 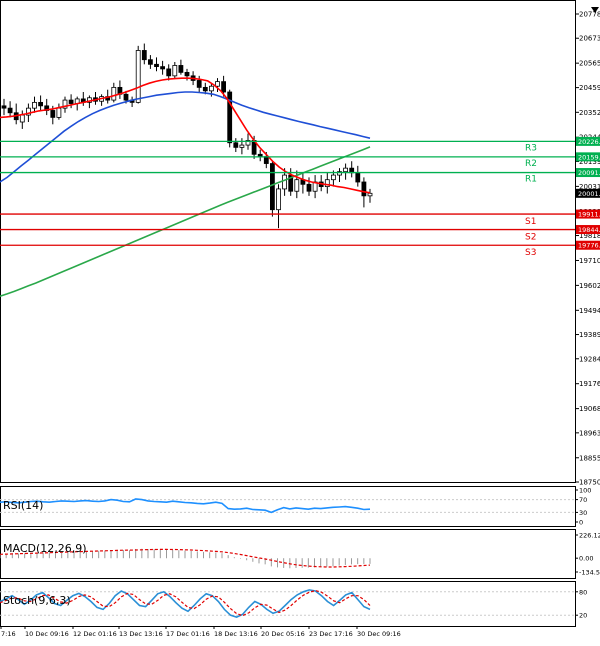 What do you see at coordinates (589, 173) in the screenshot?
I see `level-price-tag-text: 20091.` at bounding box center [589, 173].